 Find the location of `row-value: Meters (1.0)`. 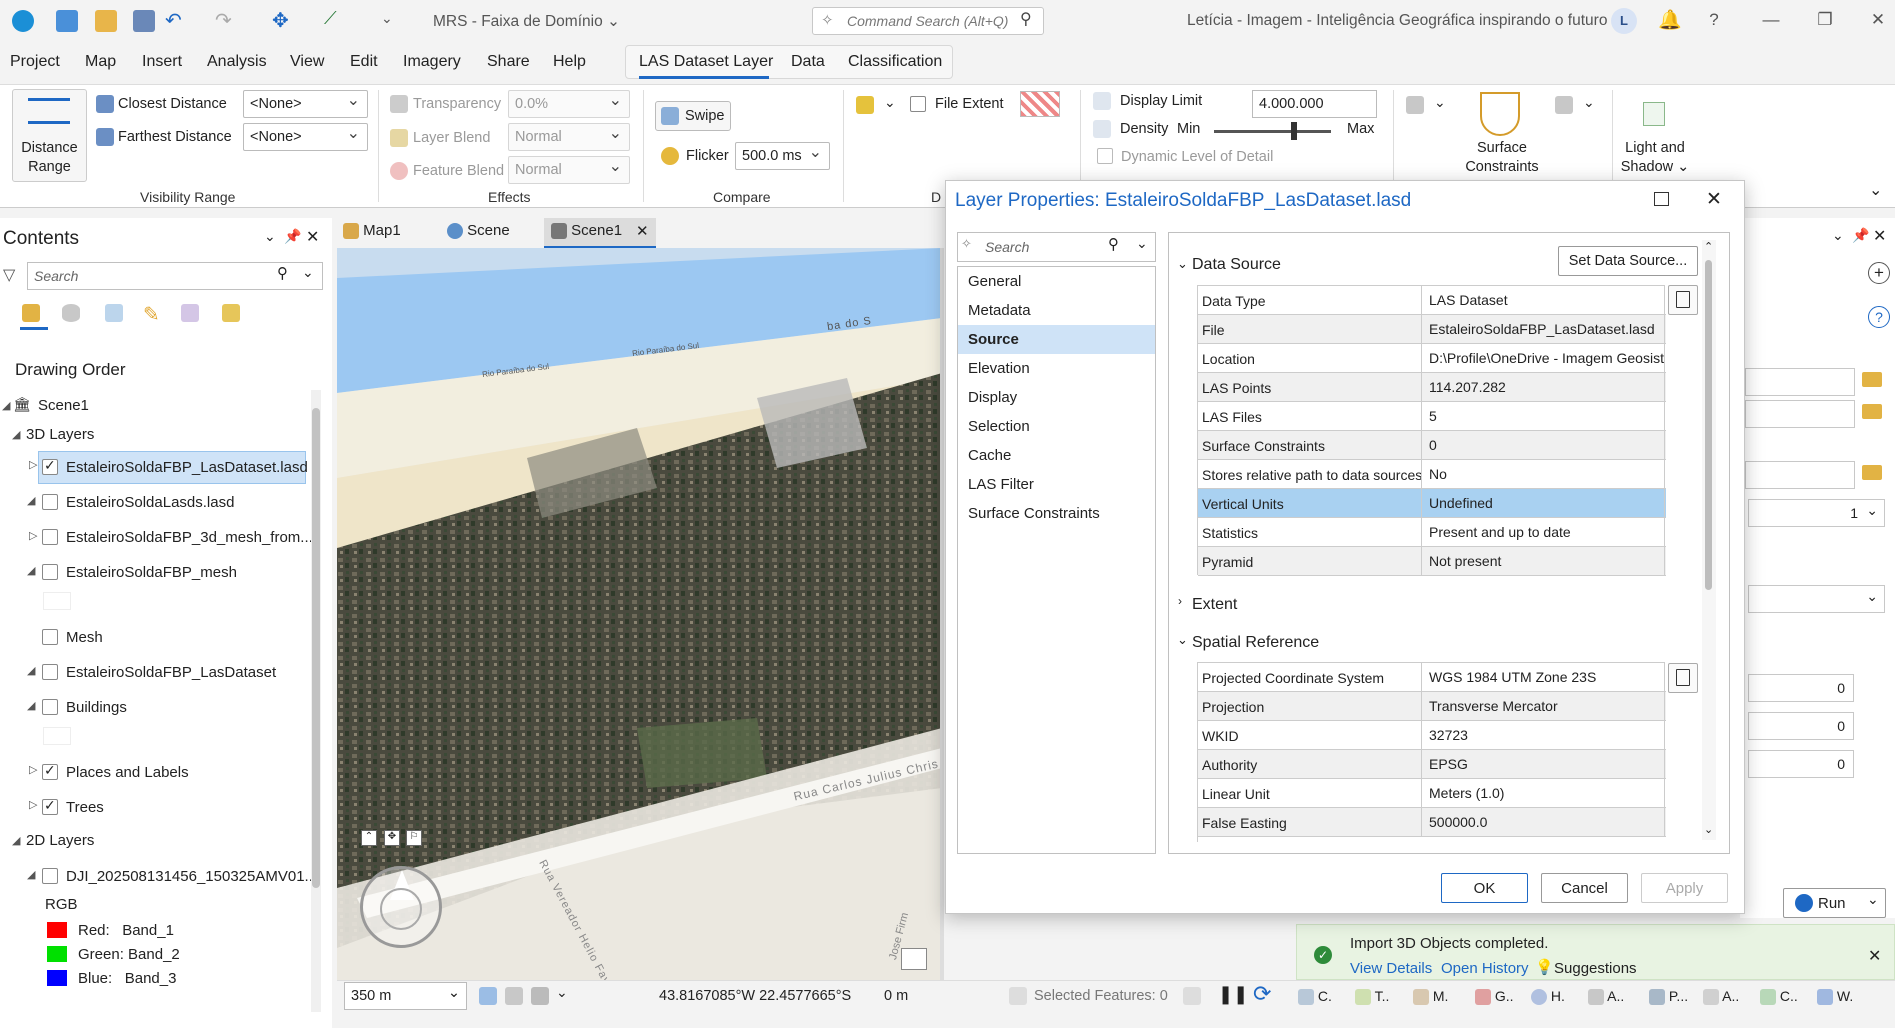

row-value: Meters (1.0) is located at coordinates (1544, 793).